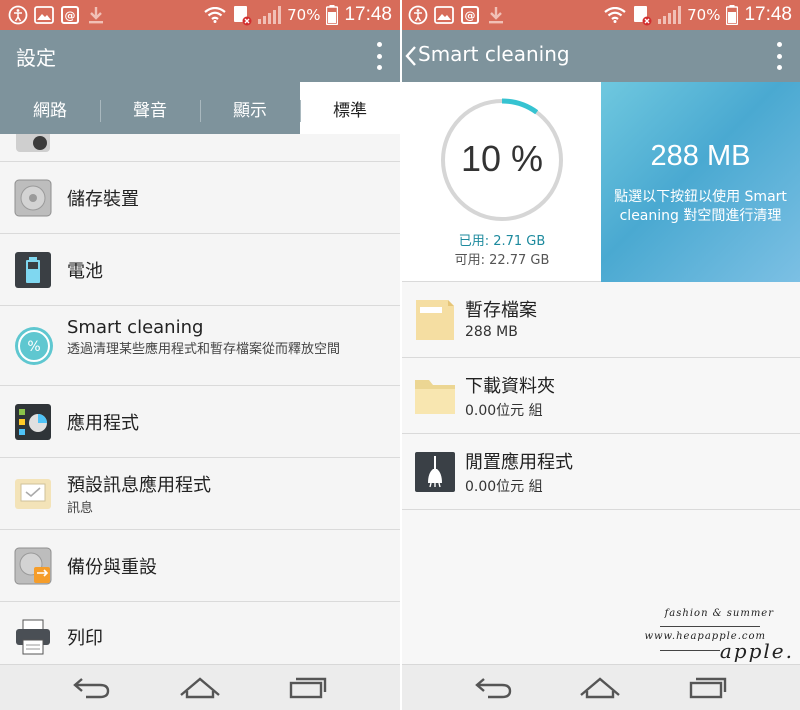  What do you see at coordinates (700, 206) in the screenshot?
I see `clean-description: 點選以下按鈕以使用 Smart cleaning 對空間進行清理` at bounding box center [700, 206].